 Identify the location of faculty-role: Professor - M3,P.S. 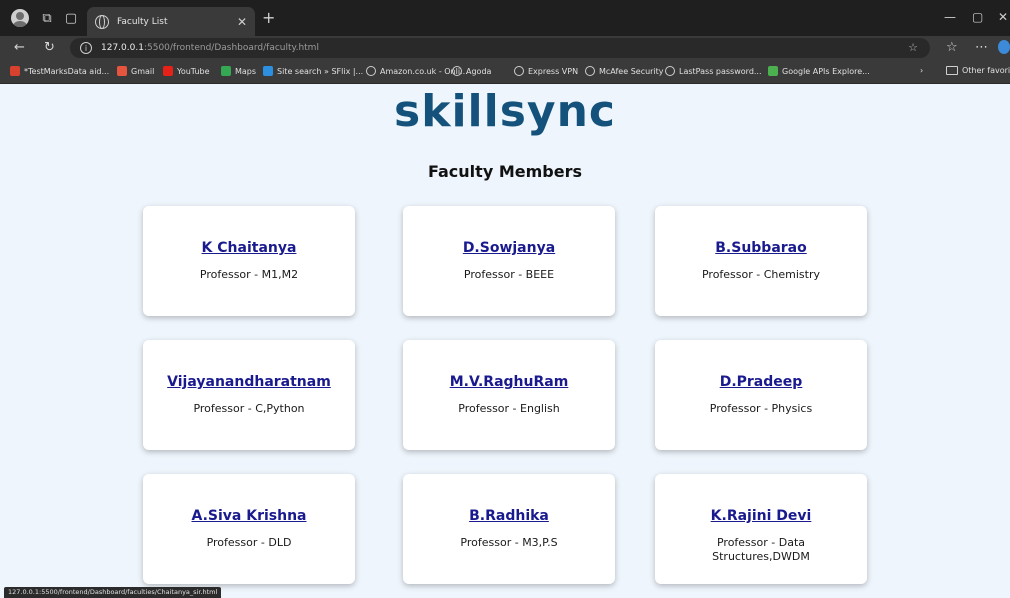
(509, 542).